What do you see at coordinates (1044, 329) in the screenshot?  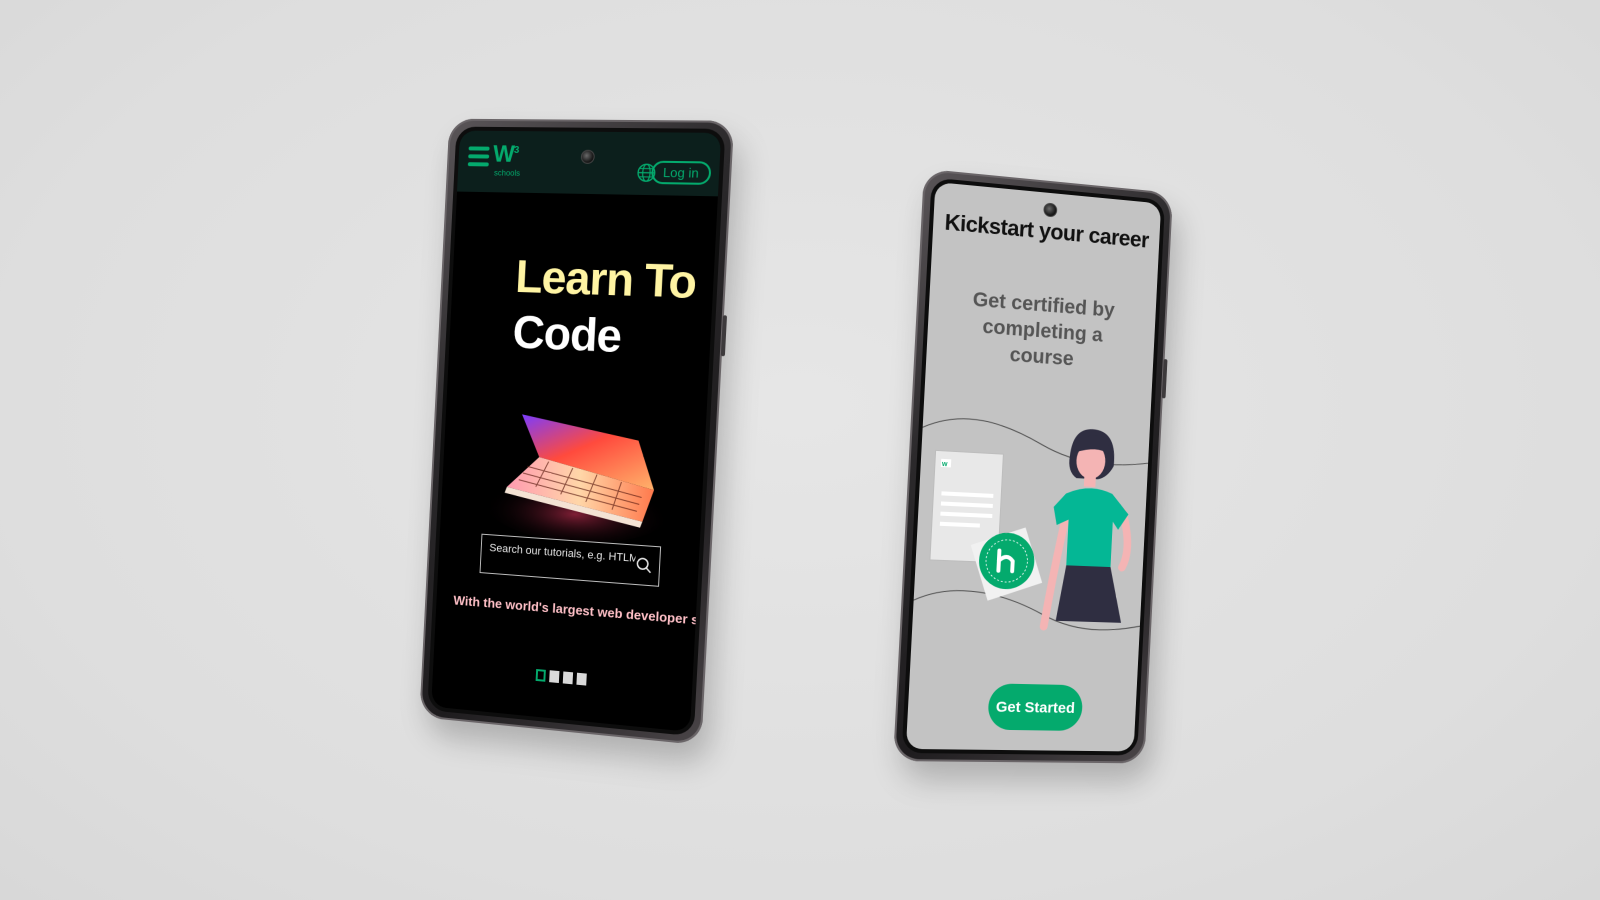 I see `career-subtitle: Get certified by completing a course` at bounding box center [1044, 329].